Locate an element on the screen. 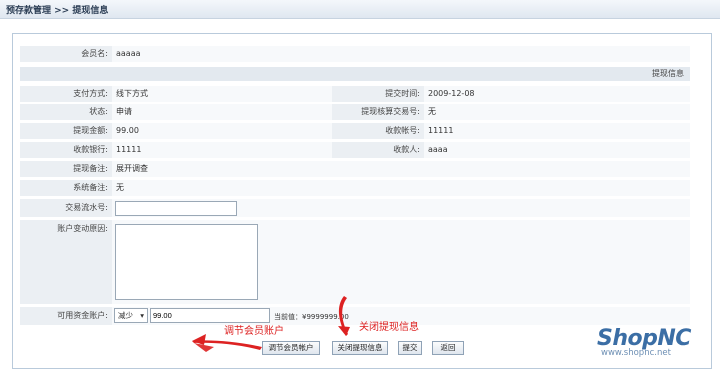  verify-no-label: 提现核算交易号: is located at coordinates (378, 112).